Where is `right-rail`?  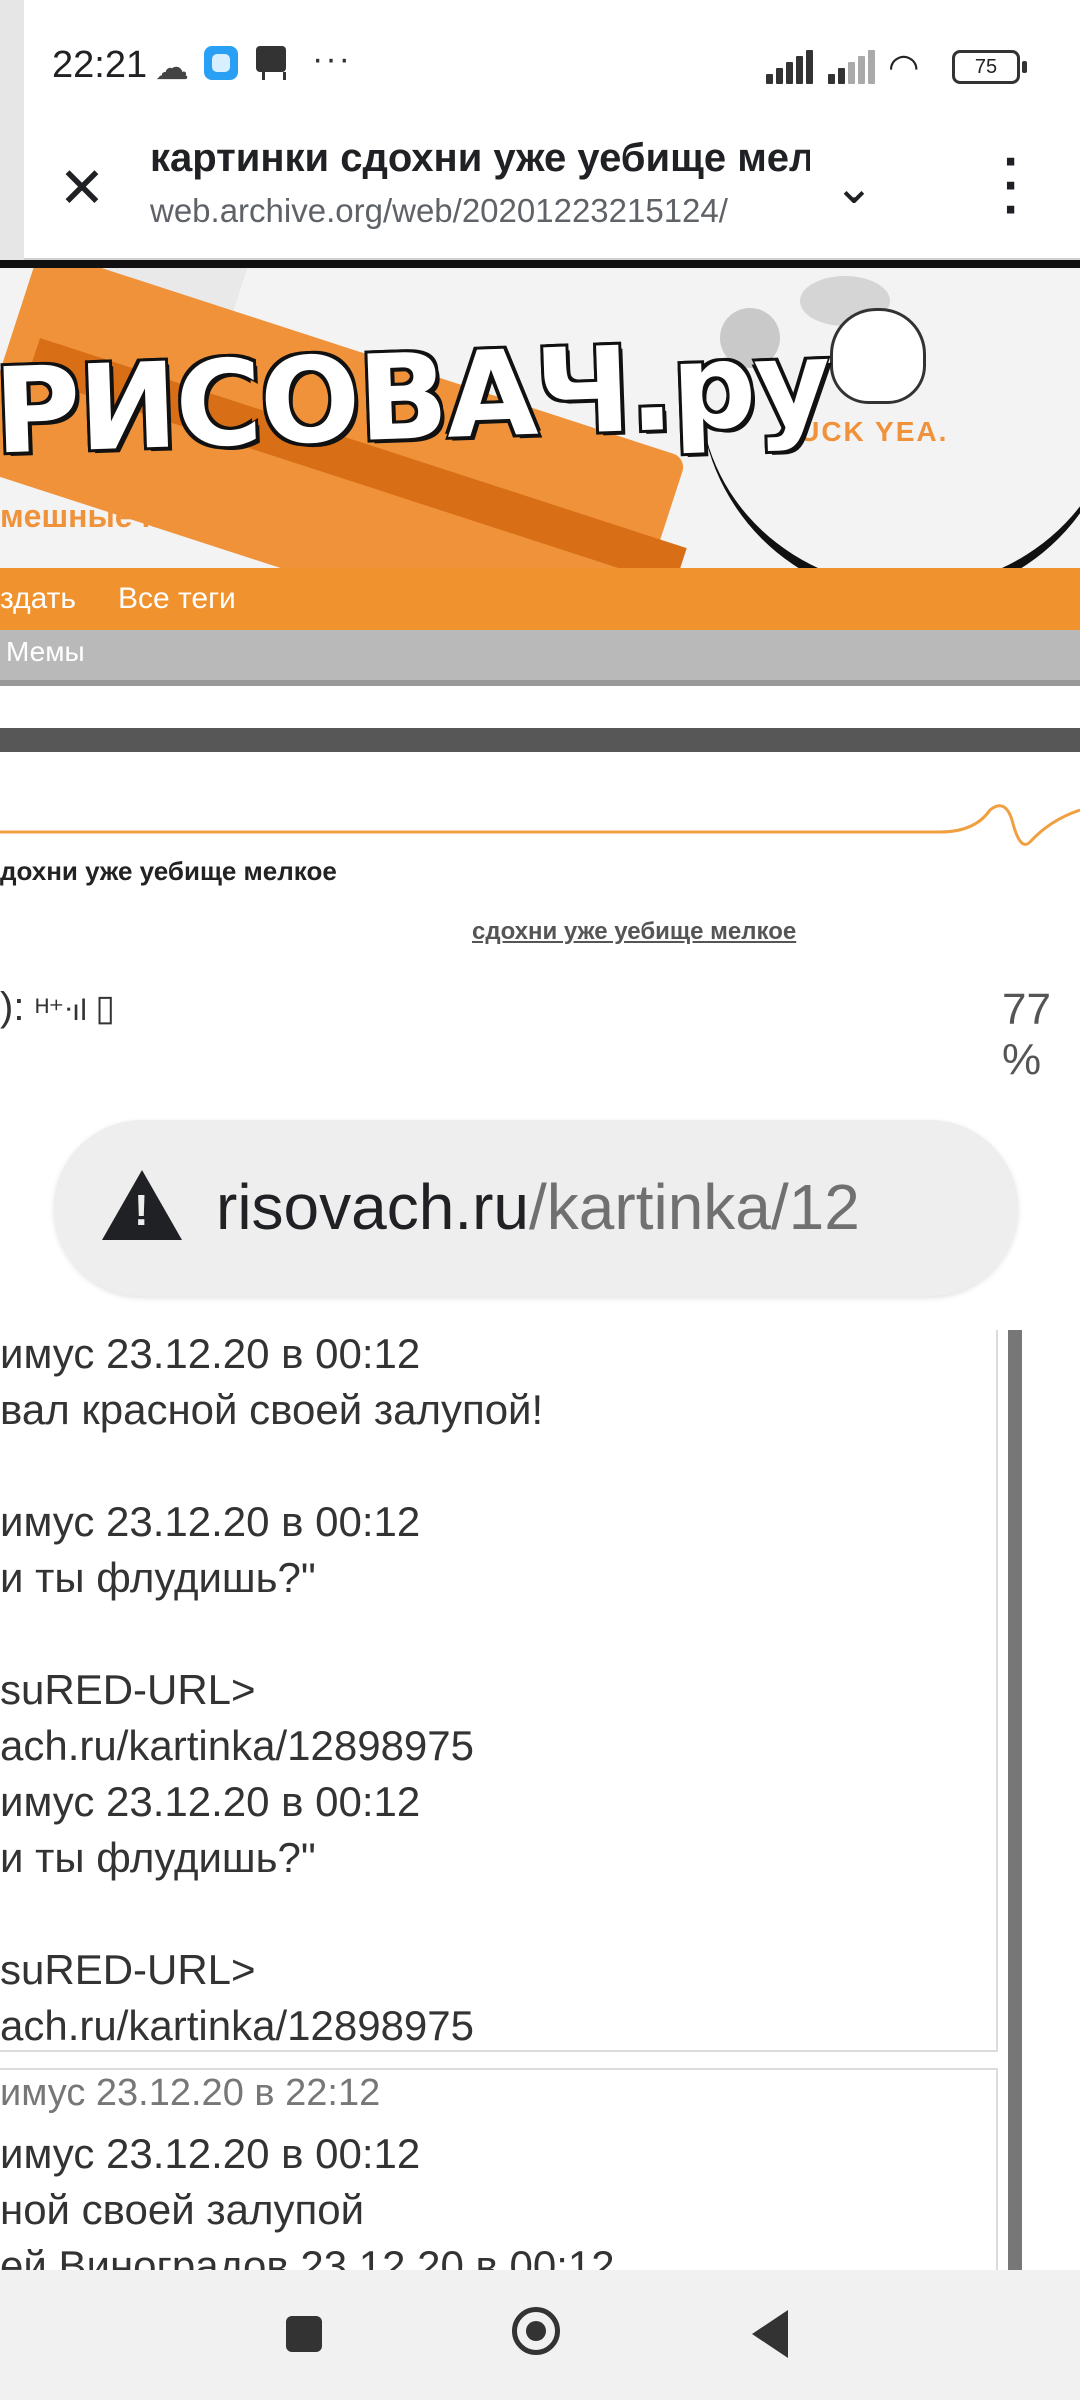
right-rail is located at coordinates (1015, 1800).